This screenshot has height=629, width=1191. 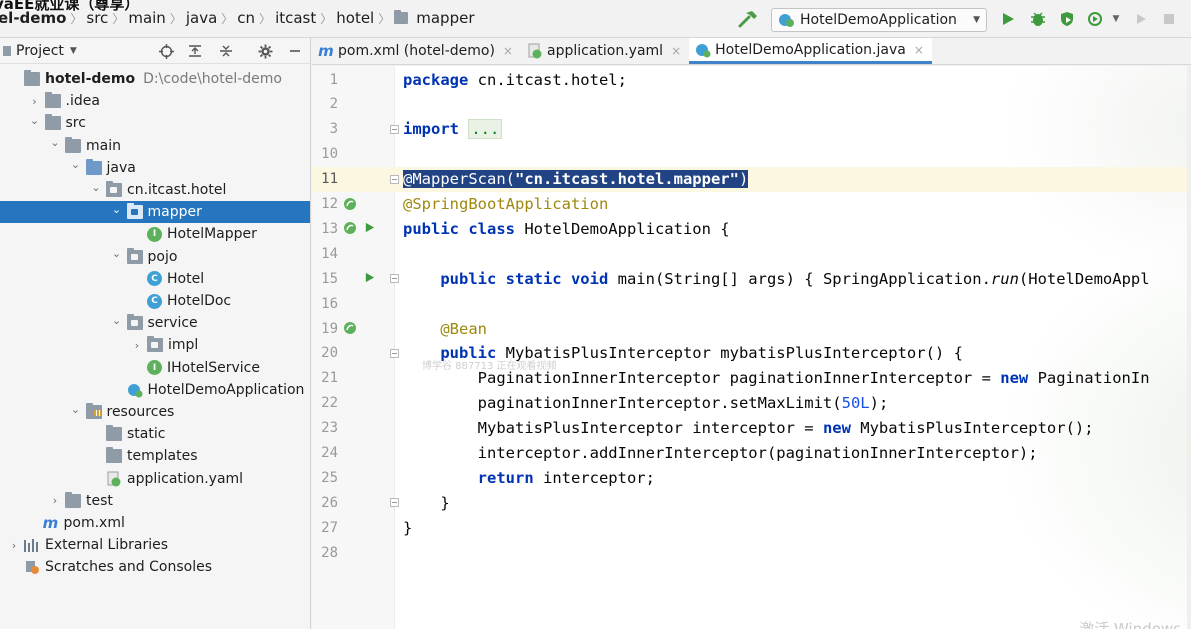 What do you see at coordinates (751, 527) in the screenshot?
I see `code-line: 27}` at bounding box center [751, 527].